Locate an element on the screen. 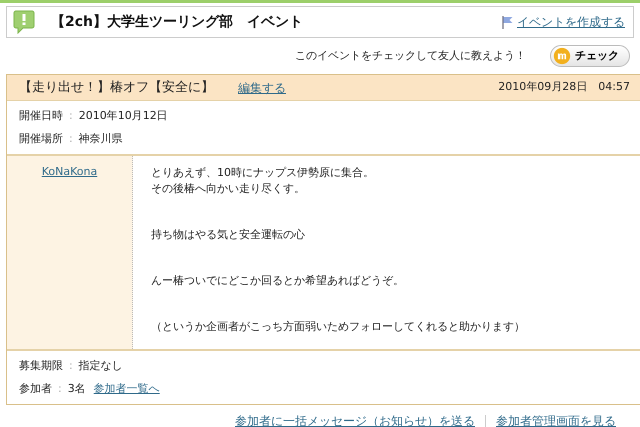 The image size is (640, 427). author-link: KoNaKona is located at coordinates (70, 171).